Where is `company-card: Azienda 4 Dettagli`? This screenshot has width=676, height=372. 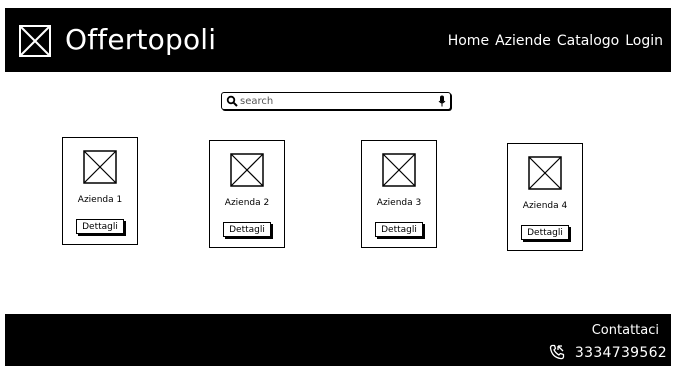
company-card: Azienda 4 Dettagli is located at coordinates (545, 197).